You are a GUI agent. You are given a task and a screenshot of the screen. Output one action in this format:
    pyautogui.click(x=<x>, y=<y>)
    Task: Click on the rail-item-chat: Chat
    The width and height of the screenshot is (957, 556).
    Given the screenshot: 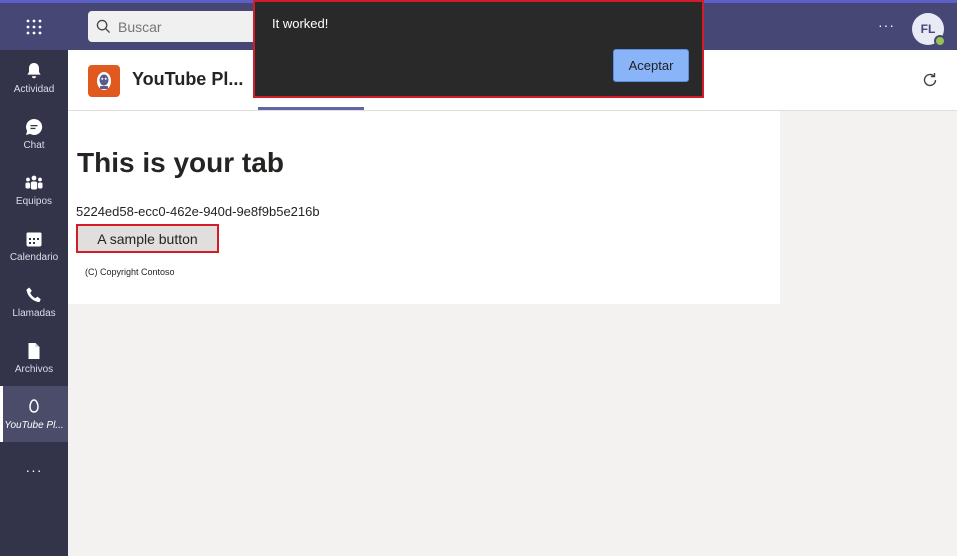 What is the action you would take?
    pyautogui.click(x=34, y=134)
    